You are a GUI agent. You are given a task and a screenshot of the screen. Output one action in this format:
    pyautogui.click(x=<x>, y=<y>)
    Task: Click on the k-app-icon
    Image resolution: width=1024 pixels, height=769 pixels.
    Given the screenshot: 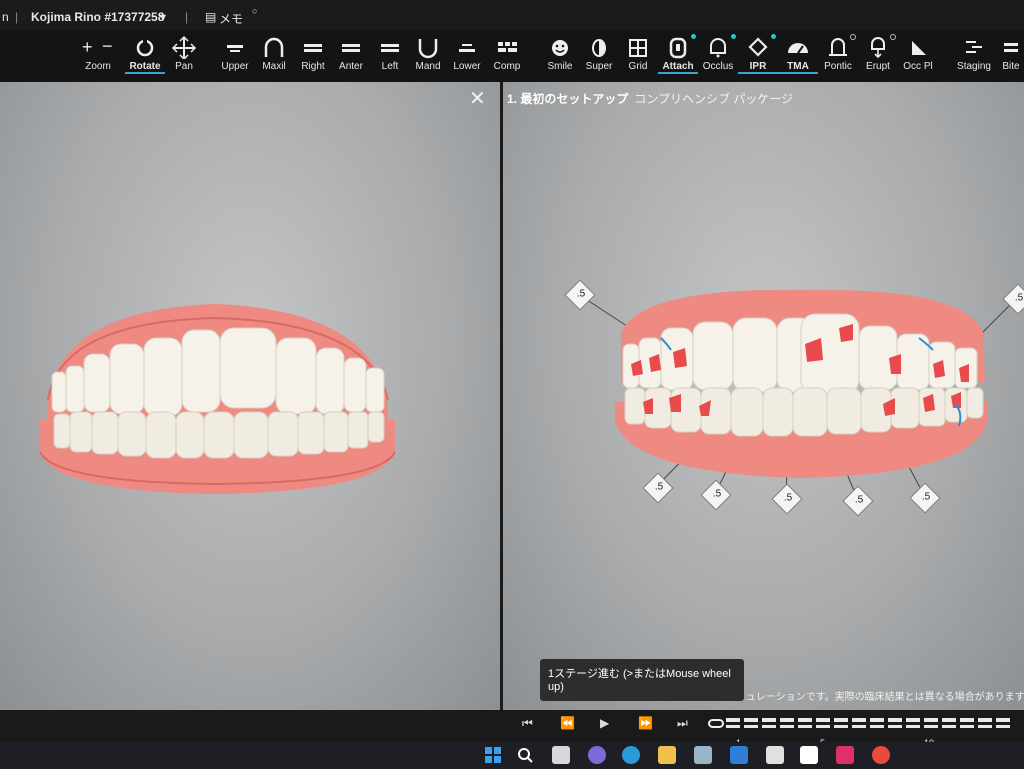 What is the action you would take?
    pyautogui.click(x=809, y=755)
    